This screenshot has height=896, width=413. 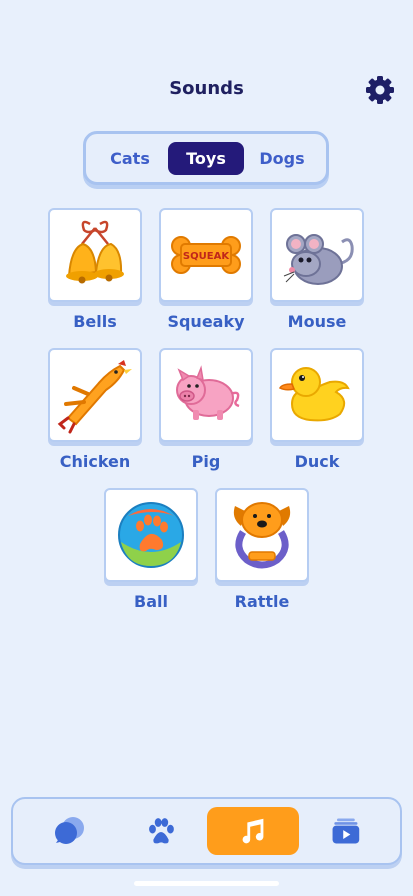 I want to click on tab-animals, so click(x=161, y=831).